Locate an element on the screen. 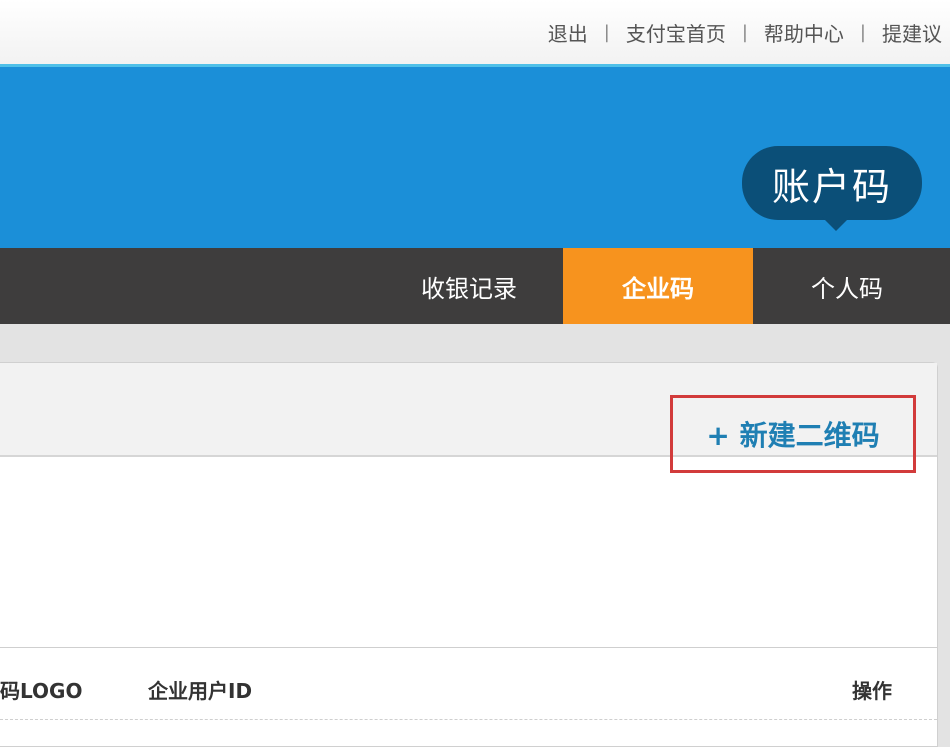 The height and width of the screenshot is (747, 950). badge-tail is located at coordinates (836, 224).